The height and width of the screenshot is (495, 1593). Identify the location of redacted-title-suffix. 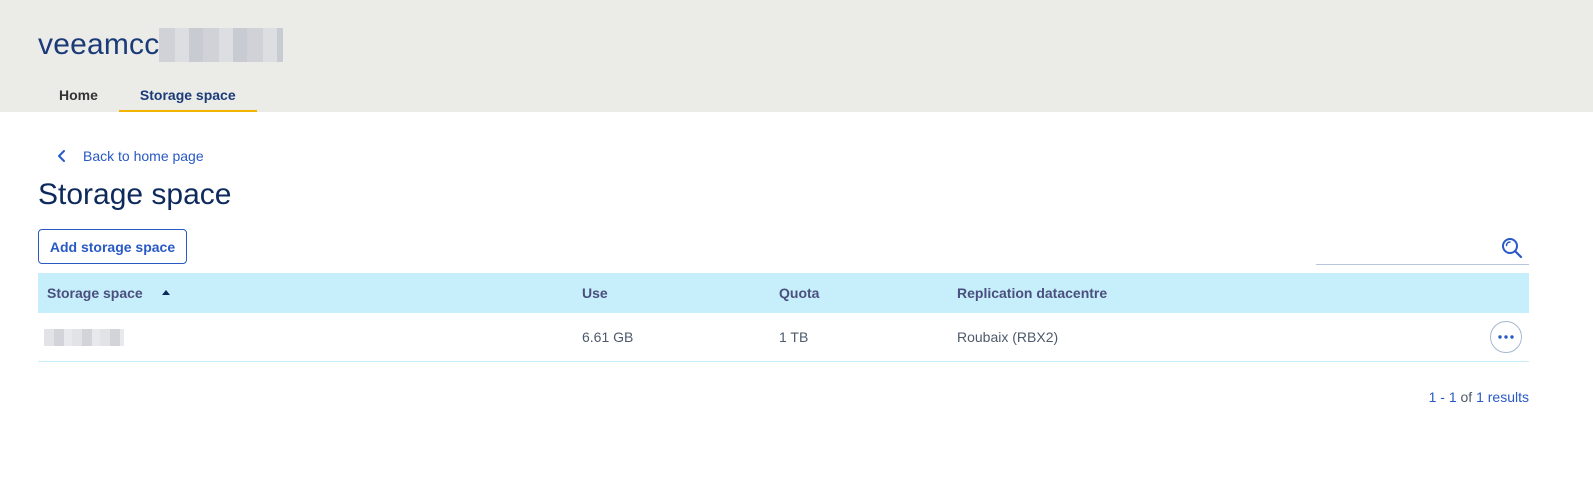
(221, 45).